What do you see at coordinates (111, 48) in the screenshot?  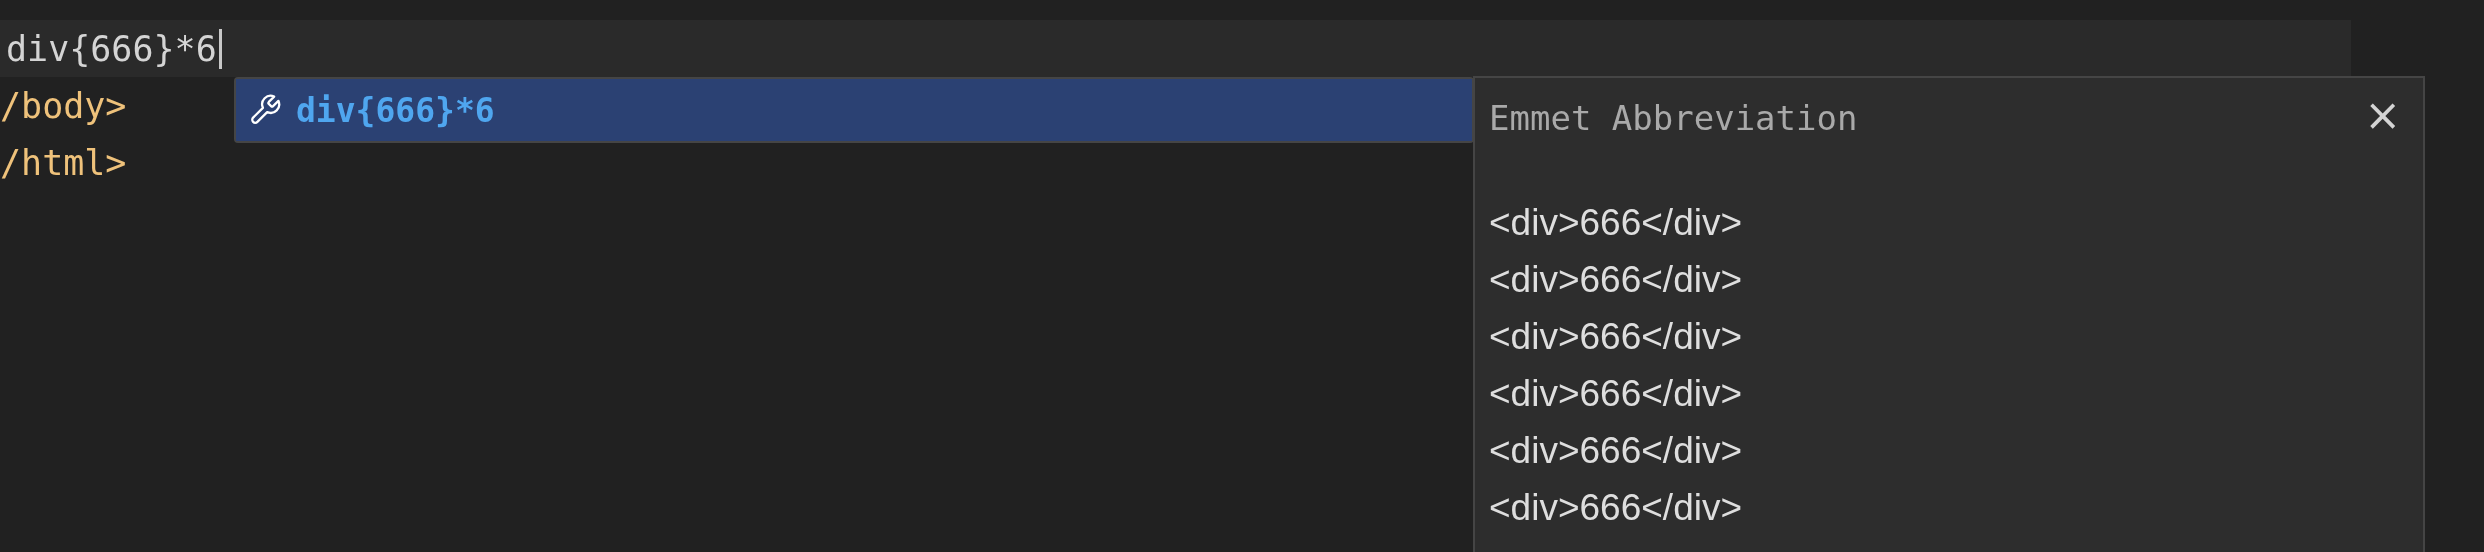 I see `code-line: div{666}*6` at bounding box center [111, 48].